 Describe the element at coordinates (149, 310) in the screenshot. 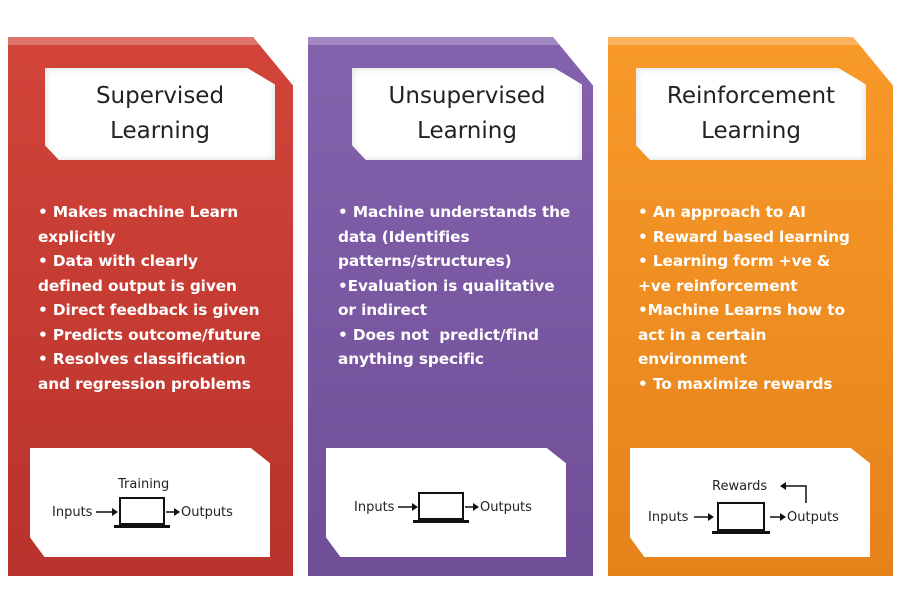

I see `bullet-item: • Direct feedback is given` at that location.